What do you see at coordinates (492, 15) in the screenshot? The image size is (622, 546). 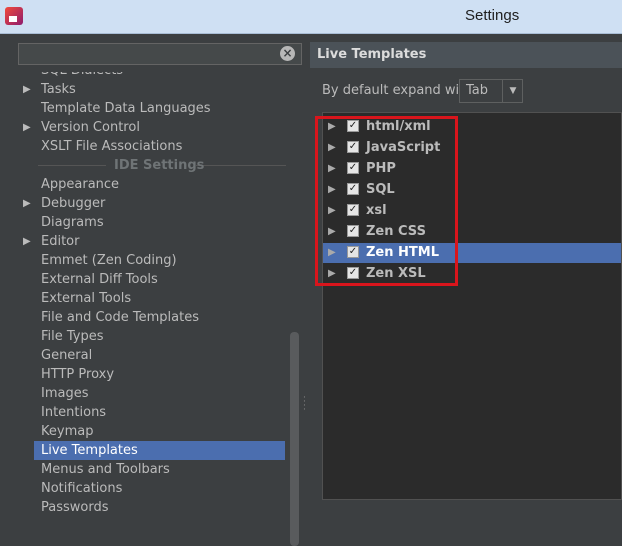 I see `window-title: Settings` at bounding box center [492, 15].